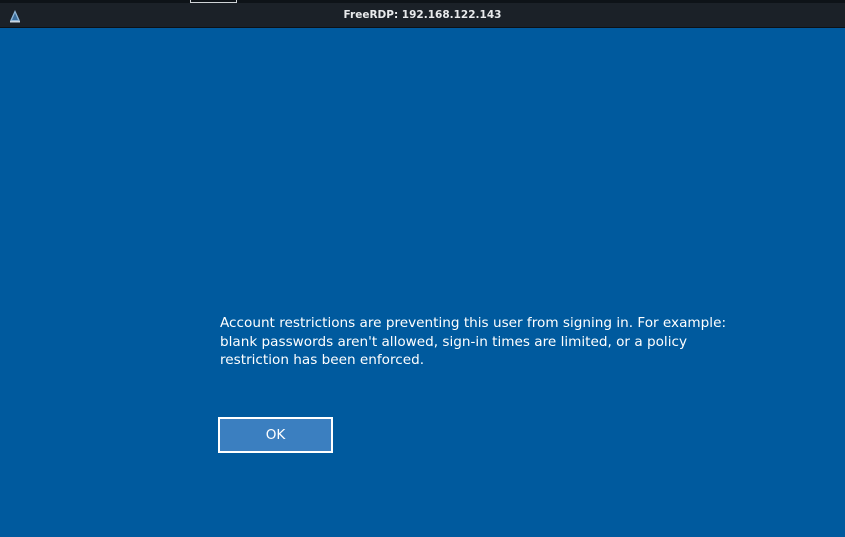 The width and height of the screenshot is (845, 537). Describe the element at coordinates (213, 1) in the screenshot. I see `titlebar-tab-marker` at that location.